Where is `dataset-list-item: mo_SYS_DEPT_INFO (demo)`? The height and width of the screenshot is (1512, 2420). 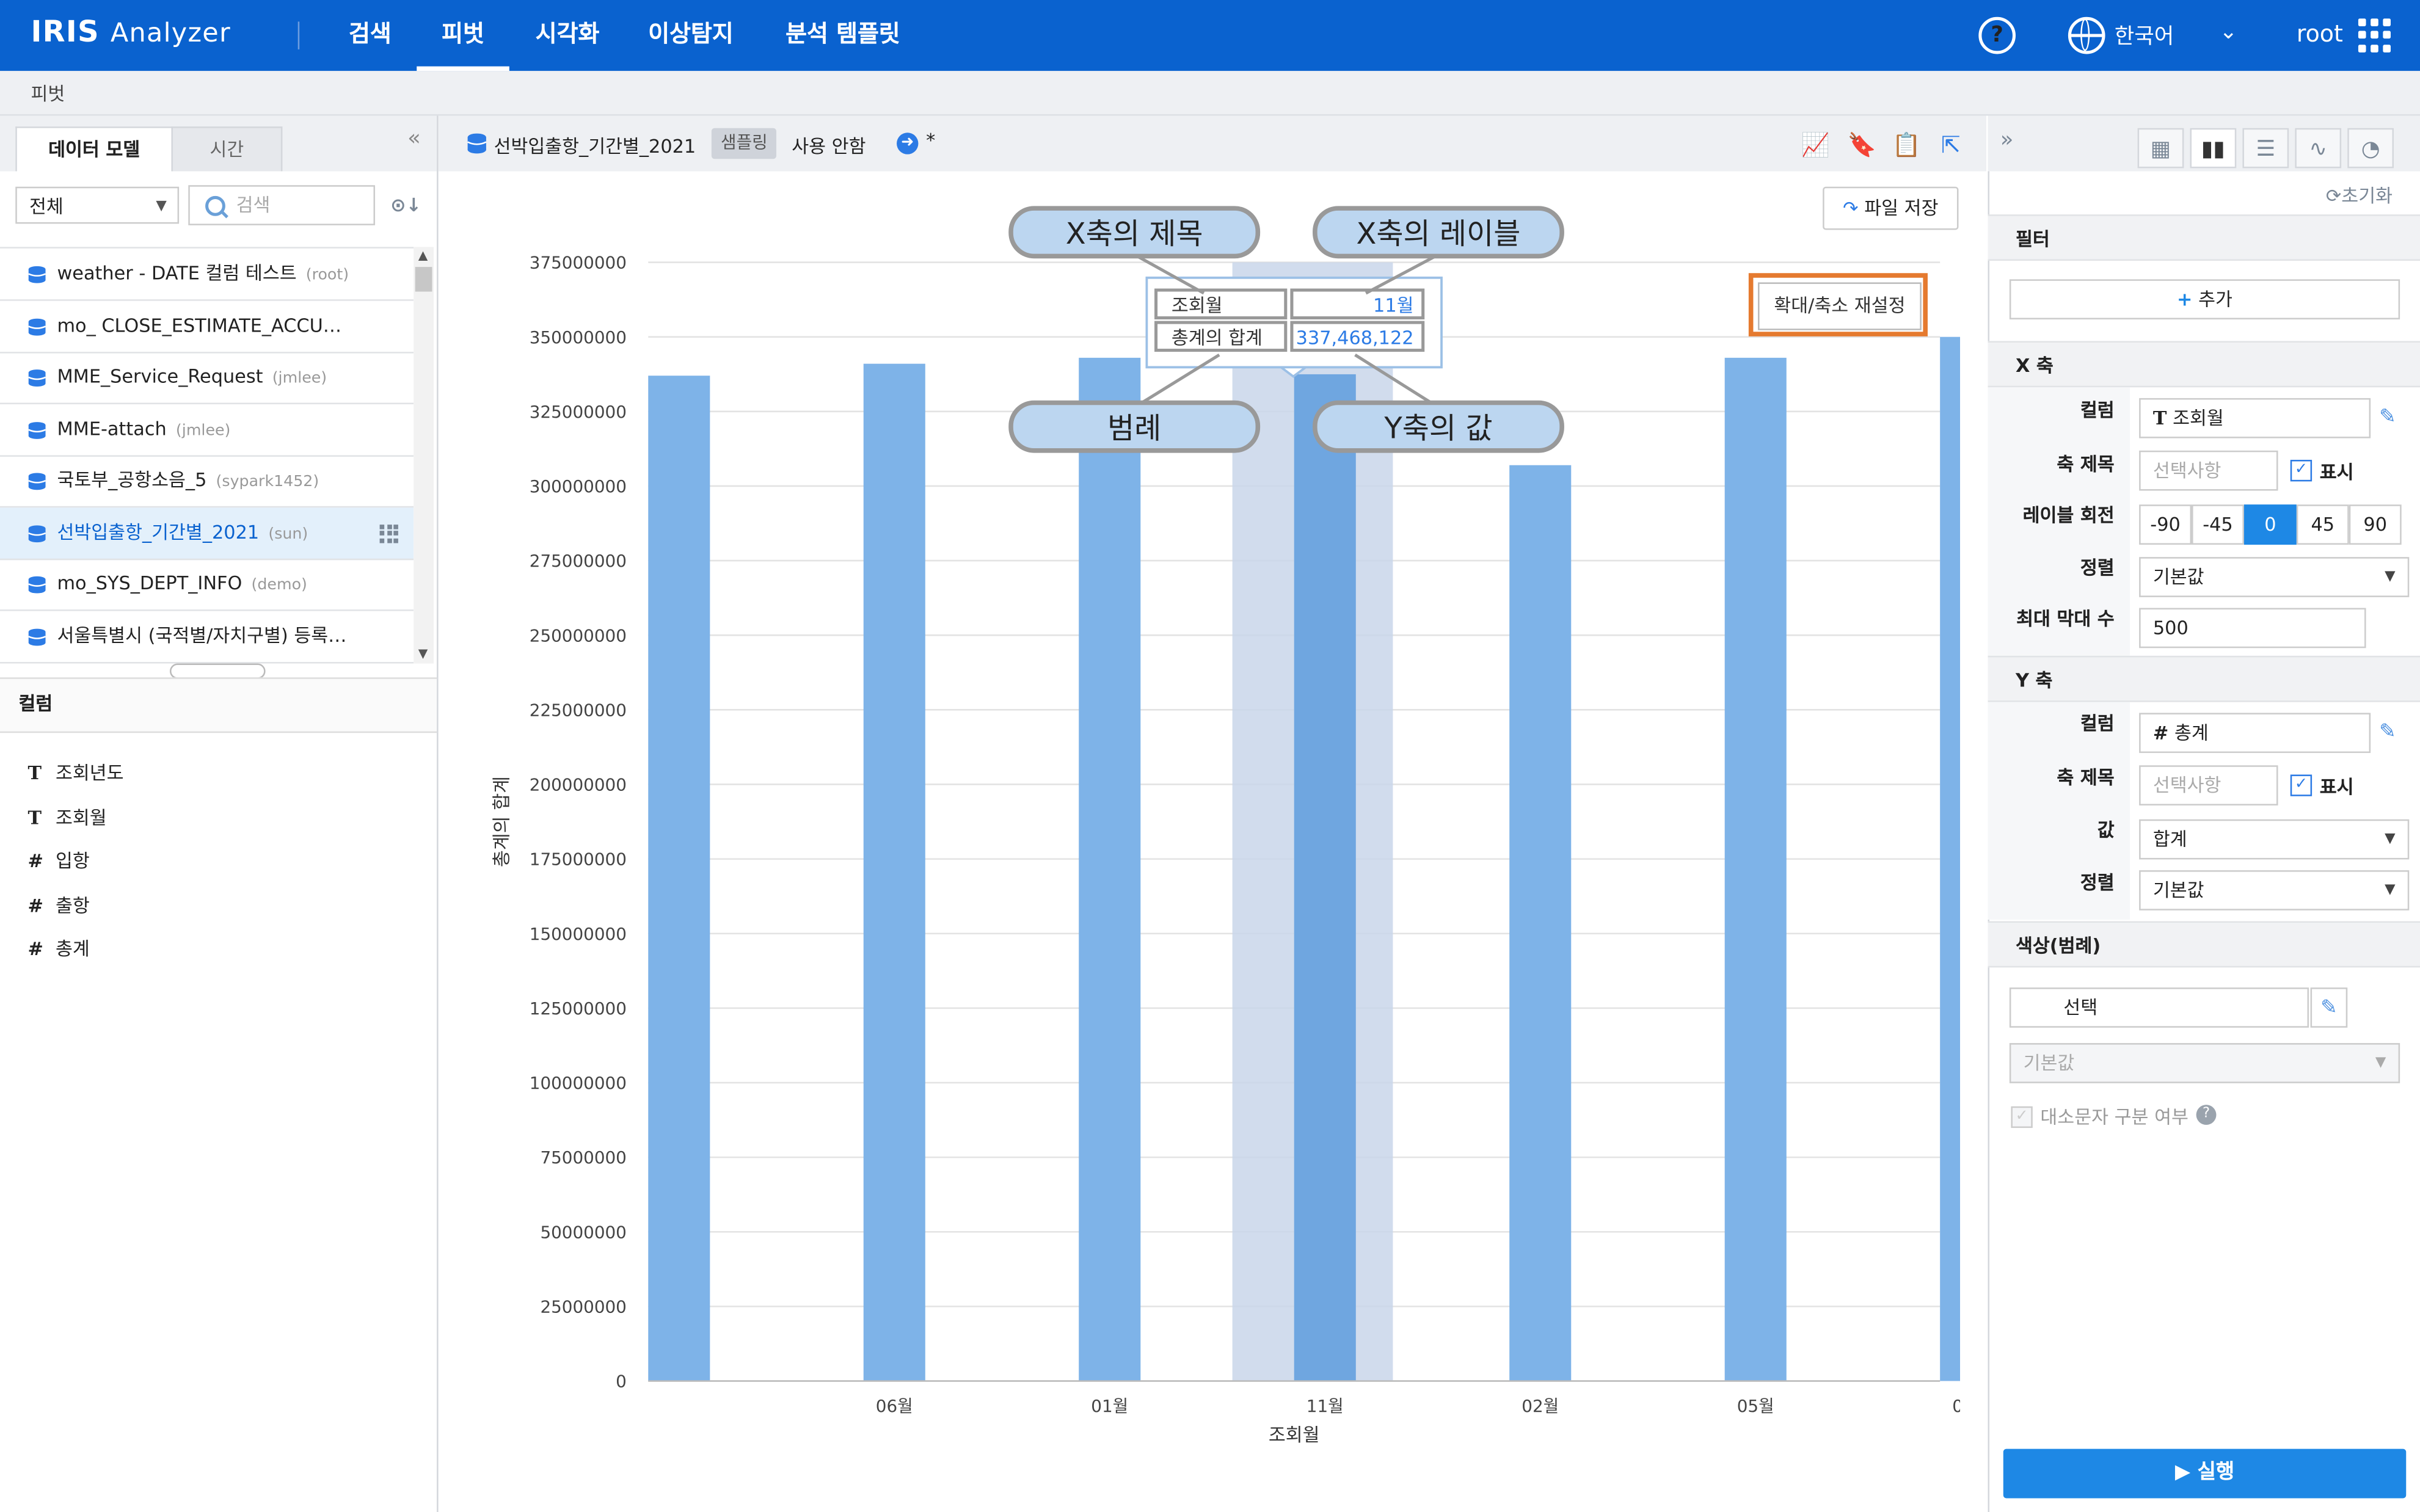 dataset-list-item: mo_SYS_DEPT_INFO (demo) is located at coordinates (207, 585).